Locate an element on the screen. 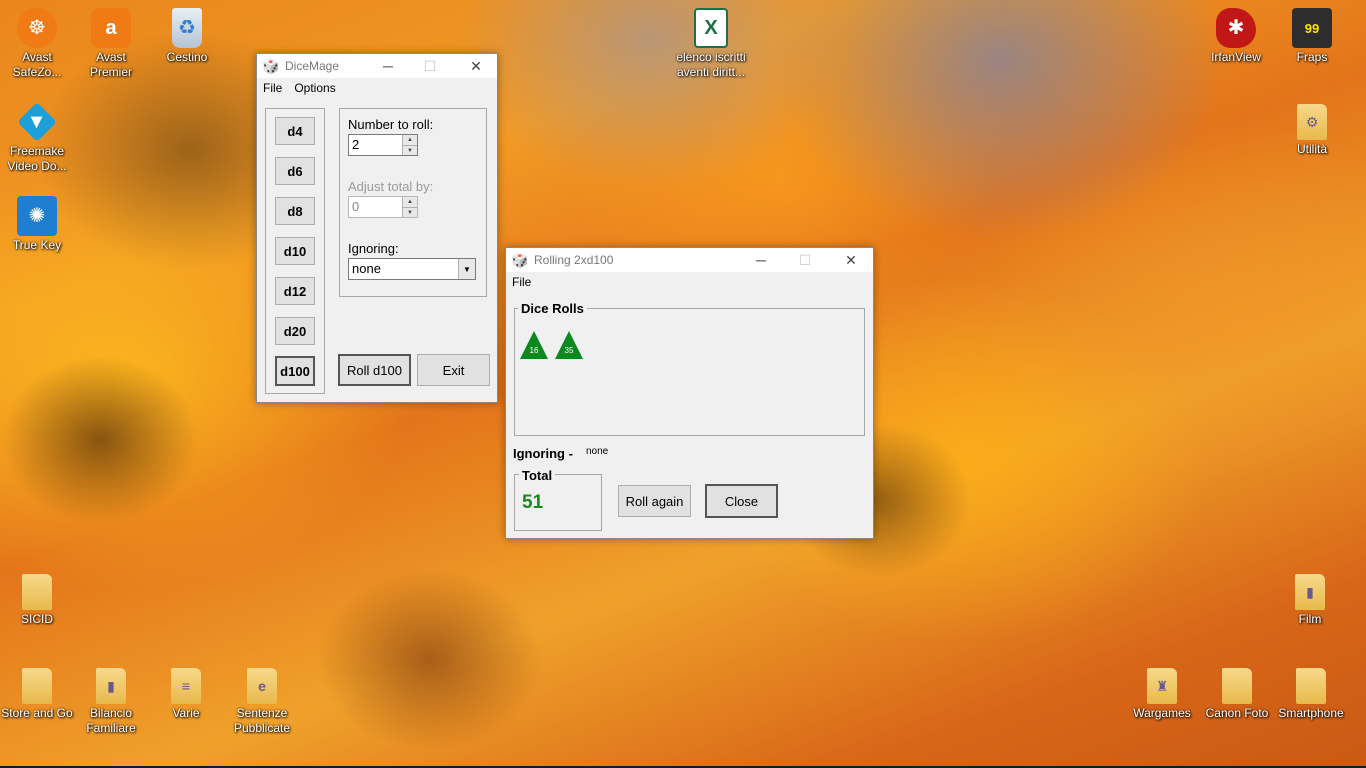  menu-bar: File is located at coordinates (689, 282).